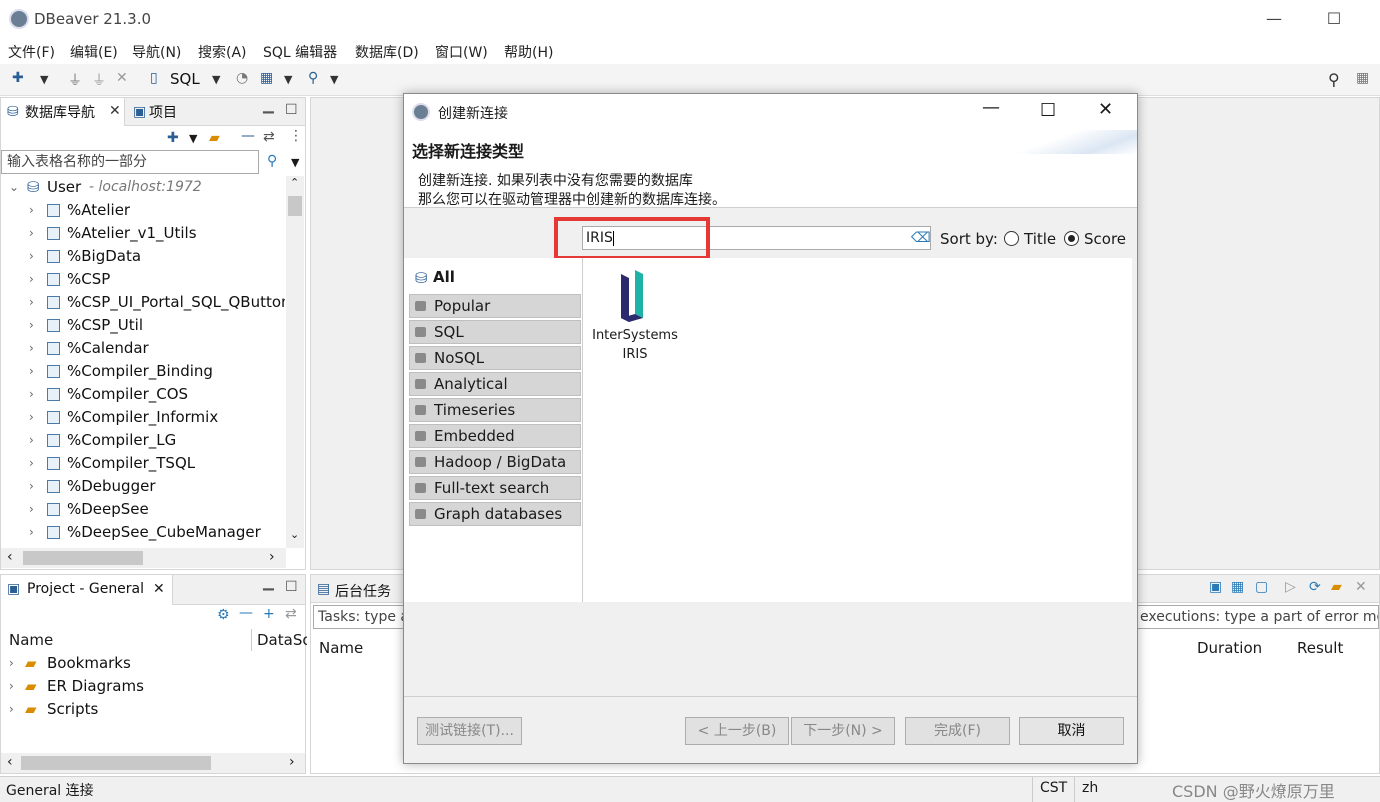 This screenshot has width=1380, height=802. I want to click on category-analytical: Analytical, so click(495, 384).